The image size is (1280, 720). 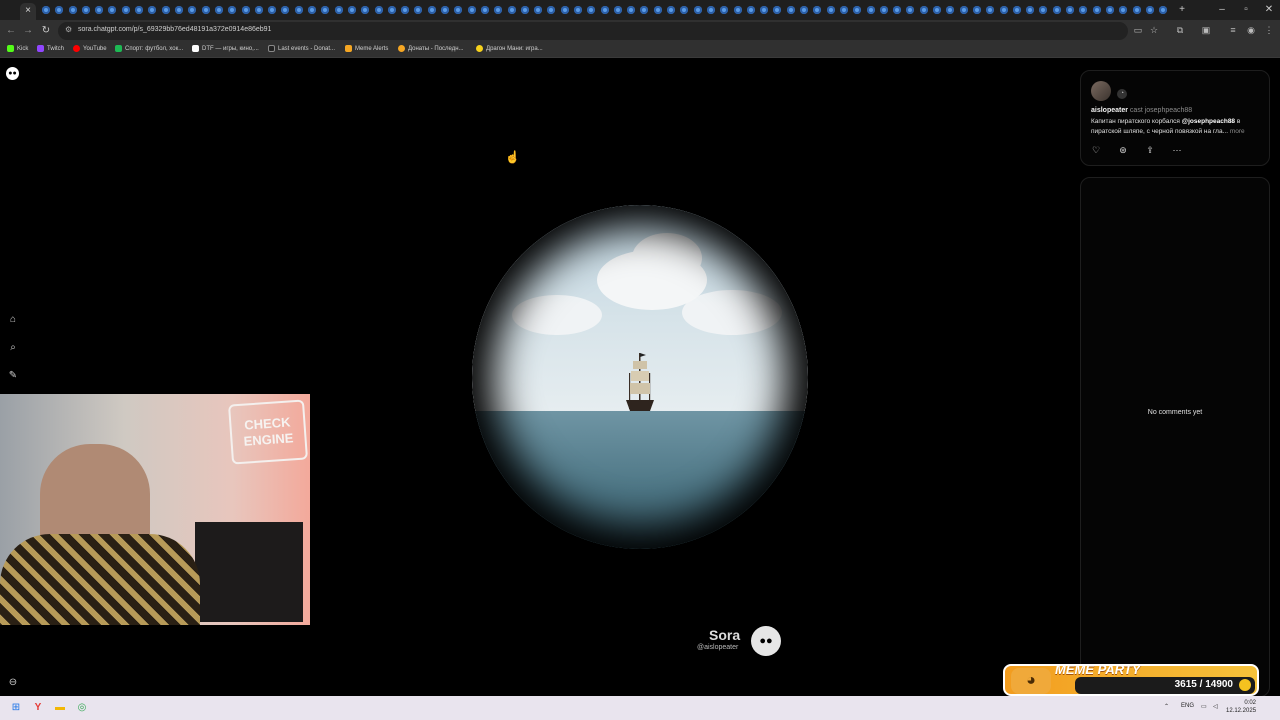 What do you see at coordinates (1215, 706) in the screenshot?
I see `volume-icon: ◁` at bounding box center [1215, 706].